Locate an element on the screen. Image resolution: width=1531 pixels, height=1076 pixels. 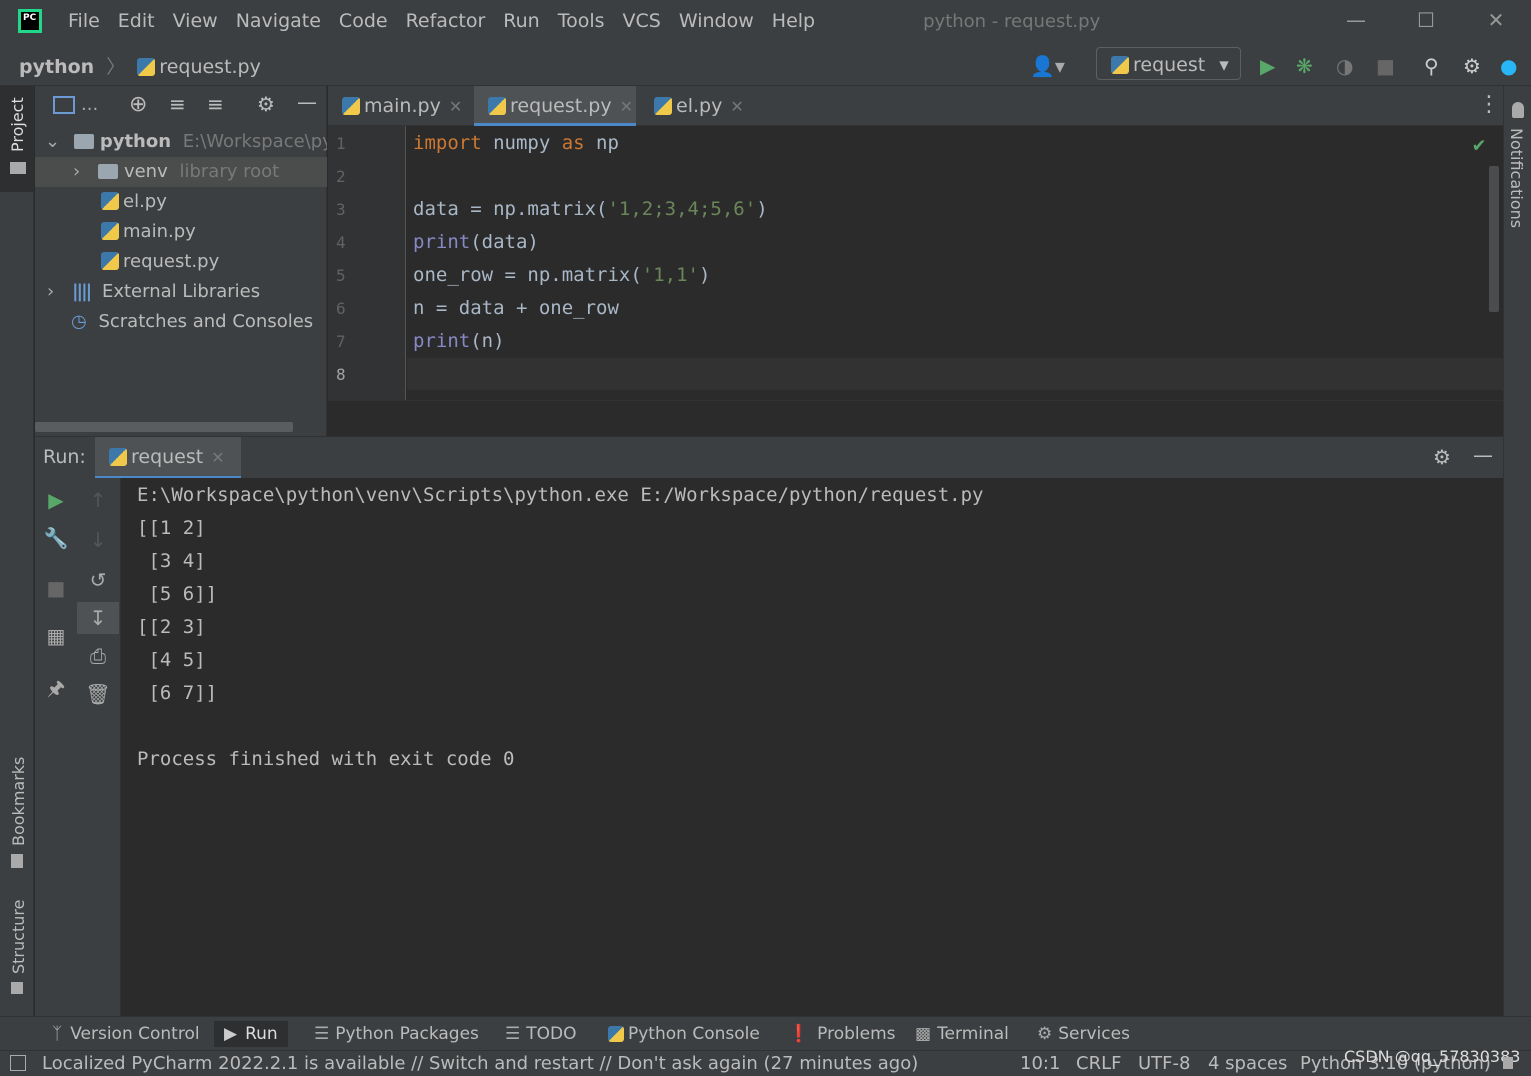
tool-version-control: ᛉ Version Control is located at coordinates (126, 1034).